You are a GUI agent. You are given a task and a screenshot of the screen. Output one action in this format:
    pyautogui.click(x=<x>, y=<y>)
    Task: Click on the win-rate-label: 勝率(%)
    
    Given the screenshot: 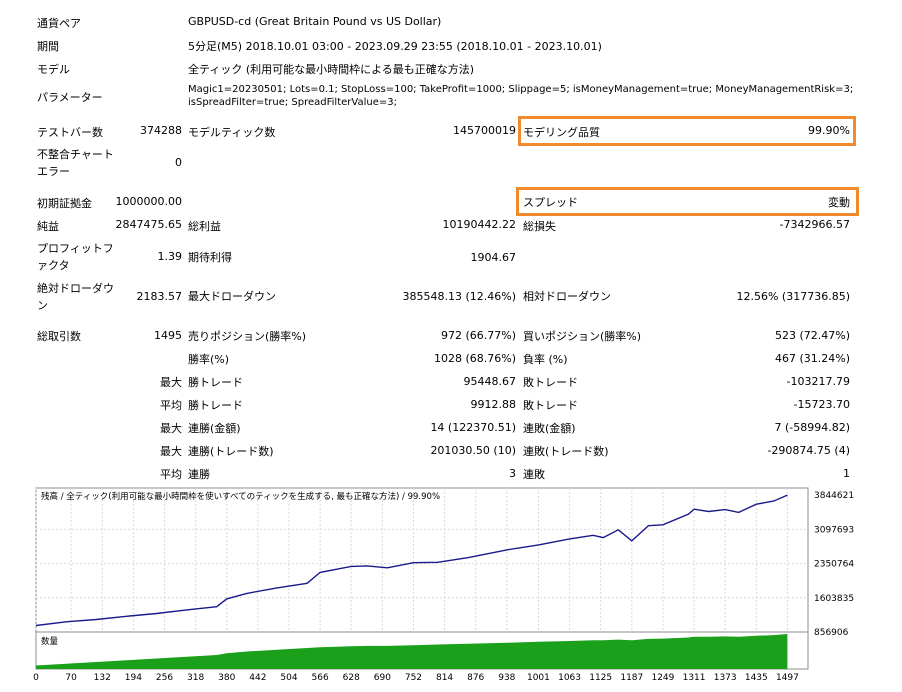 What is the action you would take?
    pyautogui.click(x=209, y=359)
    